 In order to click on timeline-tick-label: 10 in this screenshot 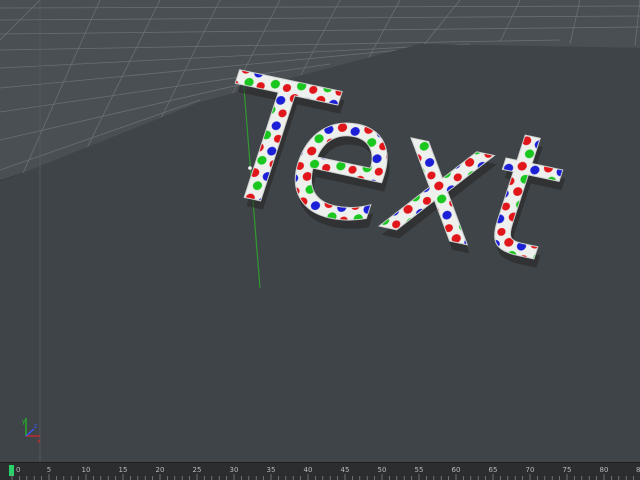, I will do `click(86, 470)`.